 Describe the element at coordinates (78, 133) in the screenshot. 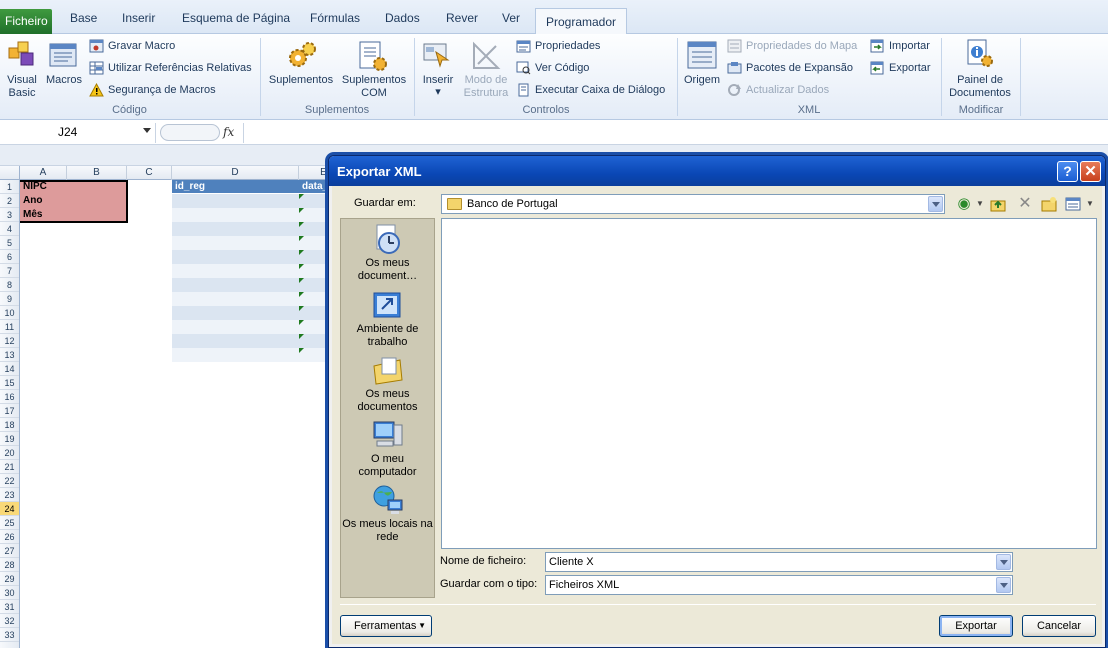

I see `name-box: J24` at that location.